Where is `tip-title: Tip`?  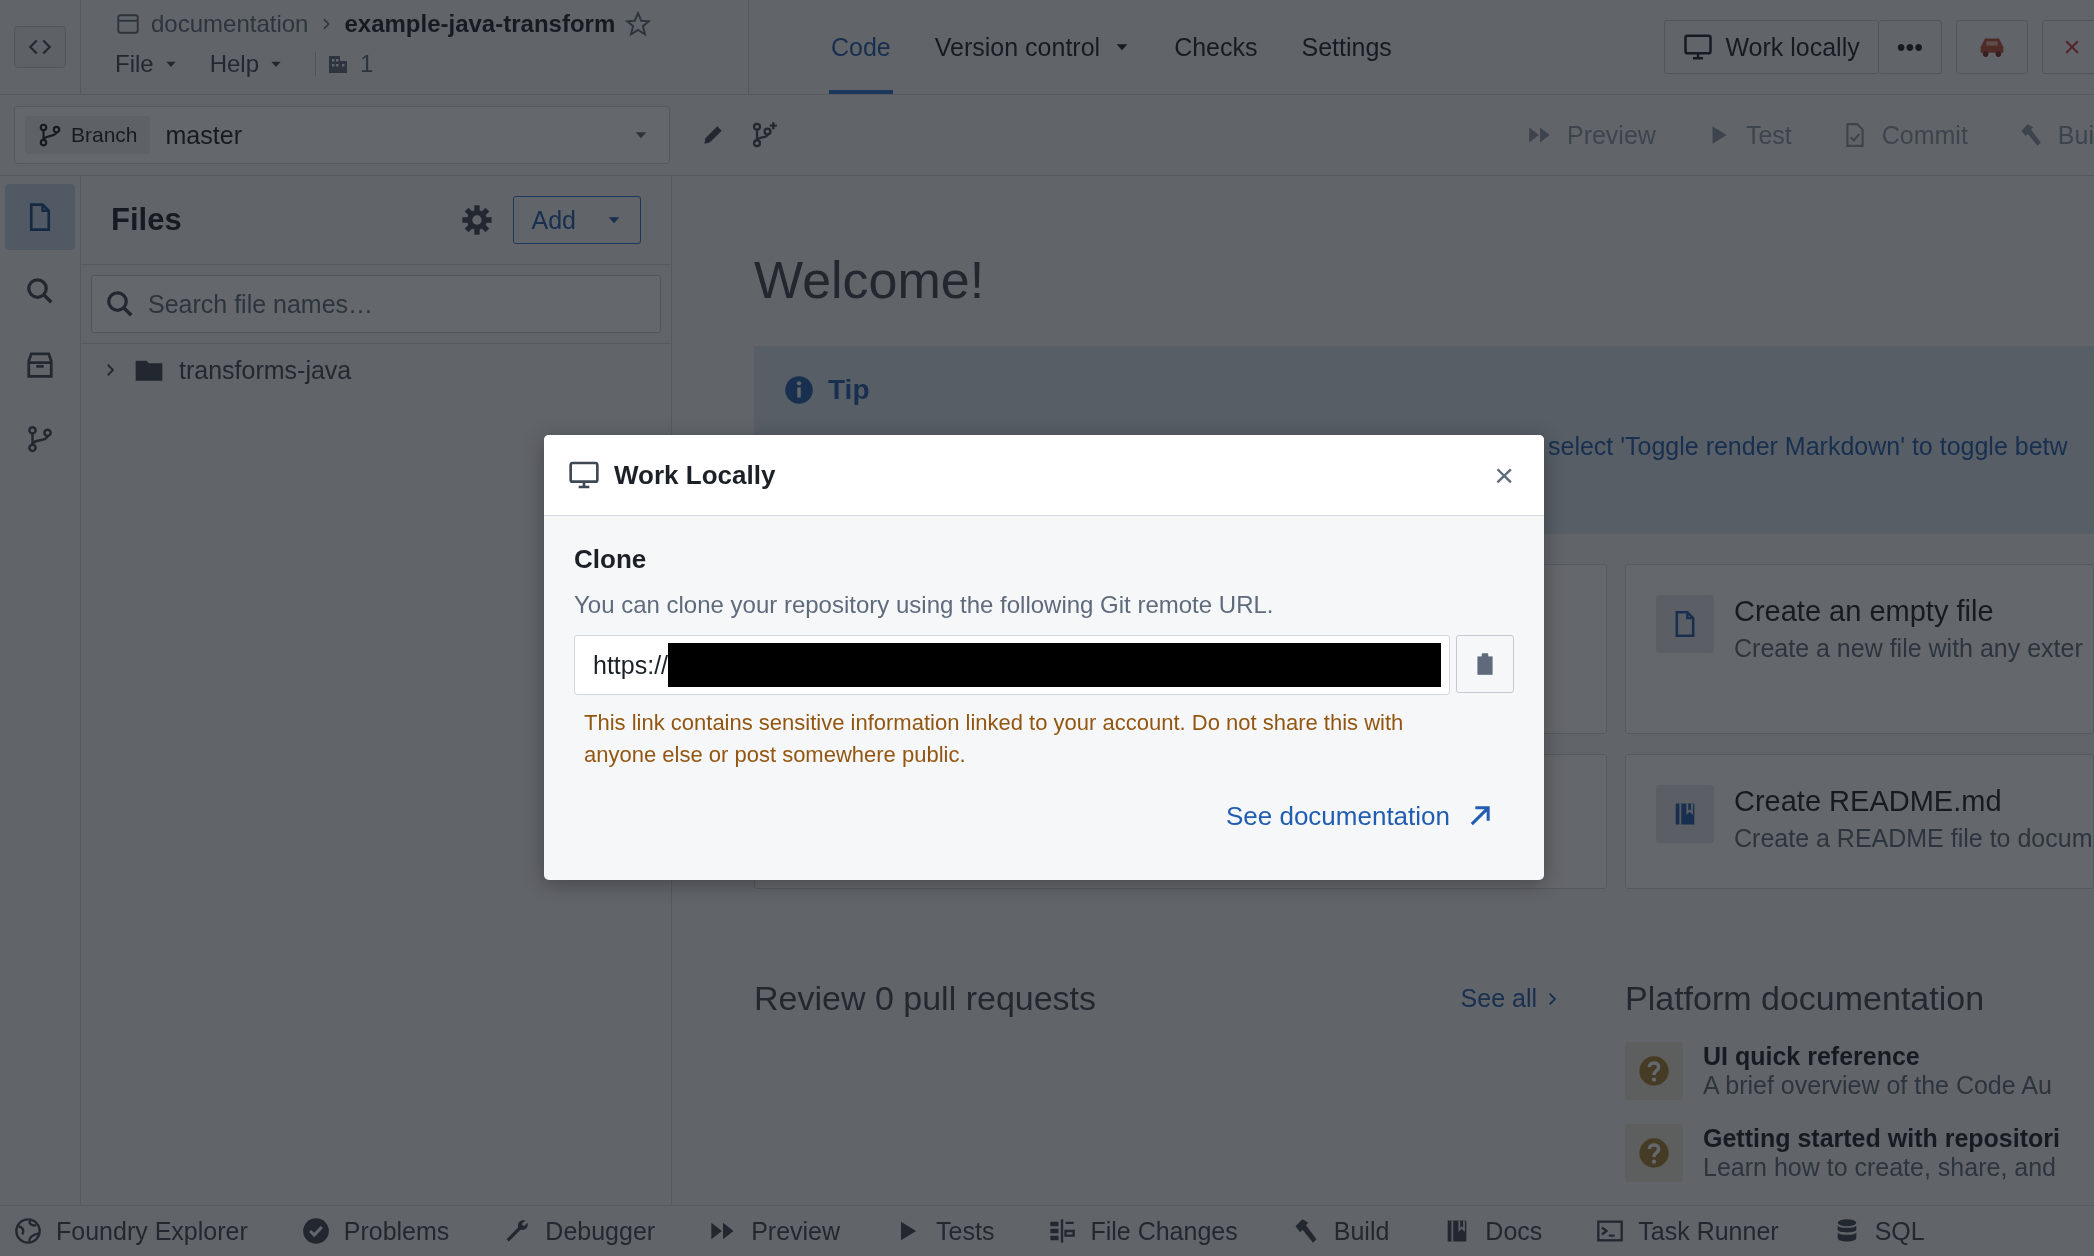
tip-title: Tip is located at coordinates (849, 390).